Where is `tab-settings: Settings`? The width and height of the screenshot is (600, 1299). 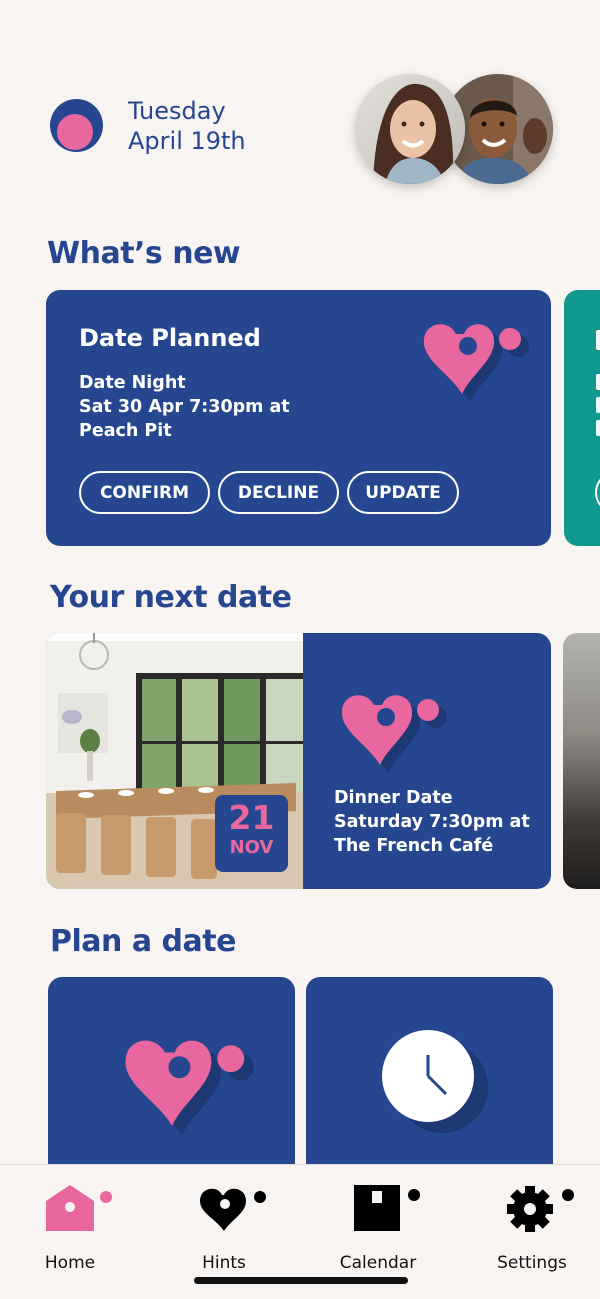
tab-settings: Settings is located at coordinates (532, 1225).